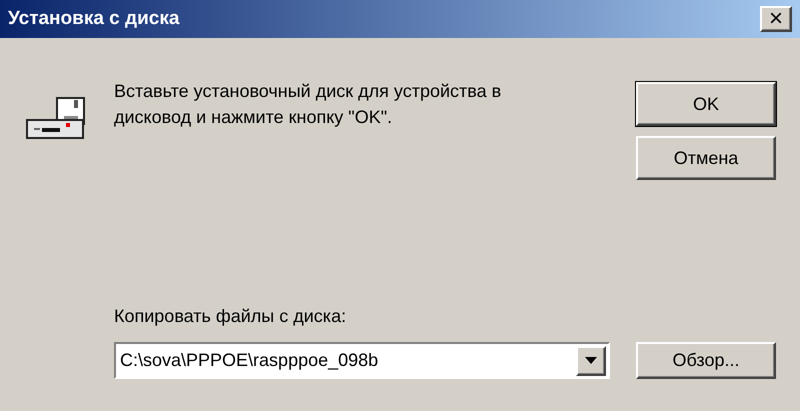  Describe the element at coordinates (94, 18) in the screenshot. I see `window-title: Установка с диска` at that location.